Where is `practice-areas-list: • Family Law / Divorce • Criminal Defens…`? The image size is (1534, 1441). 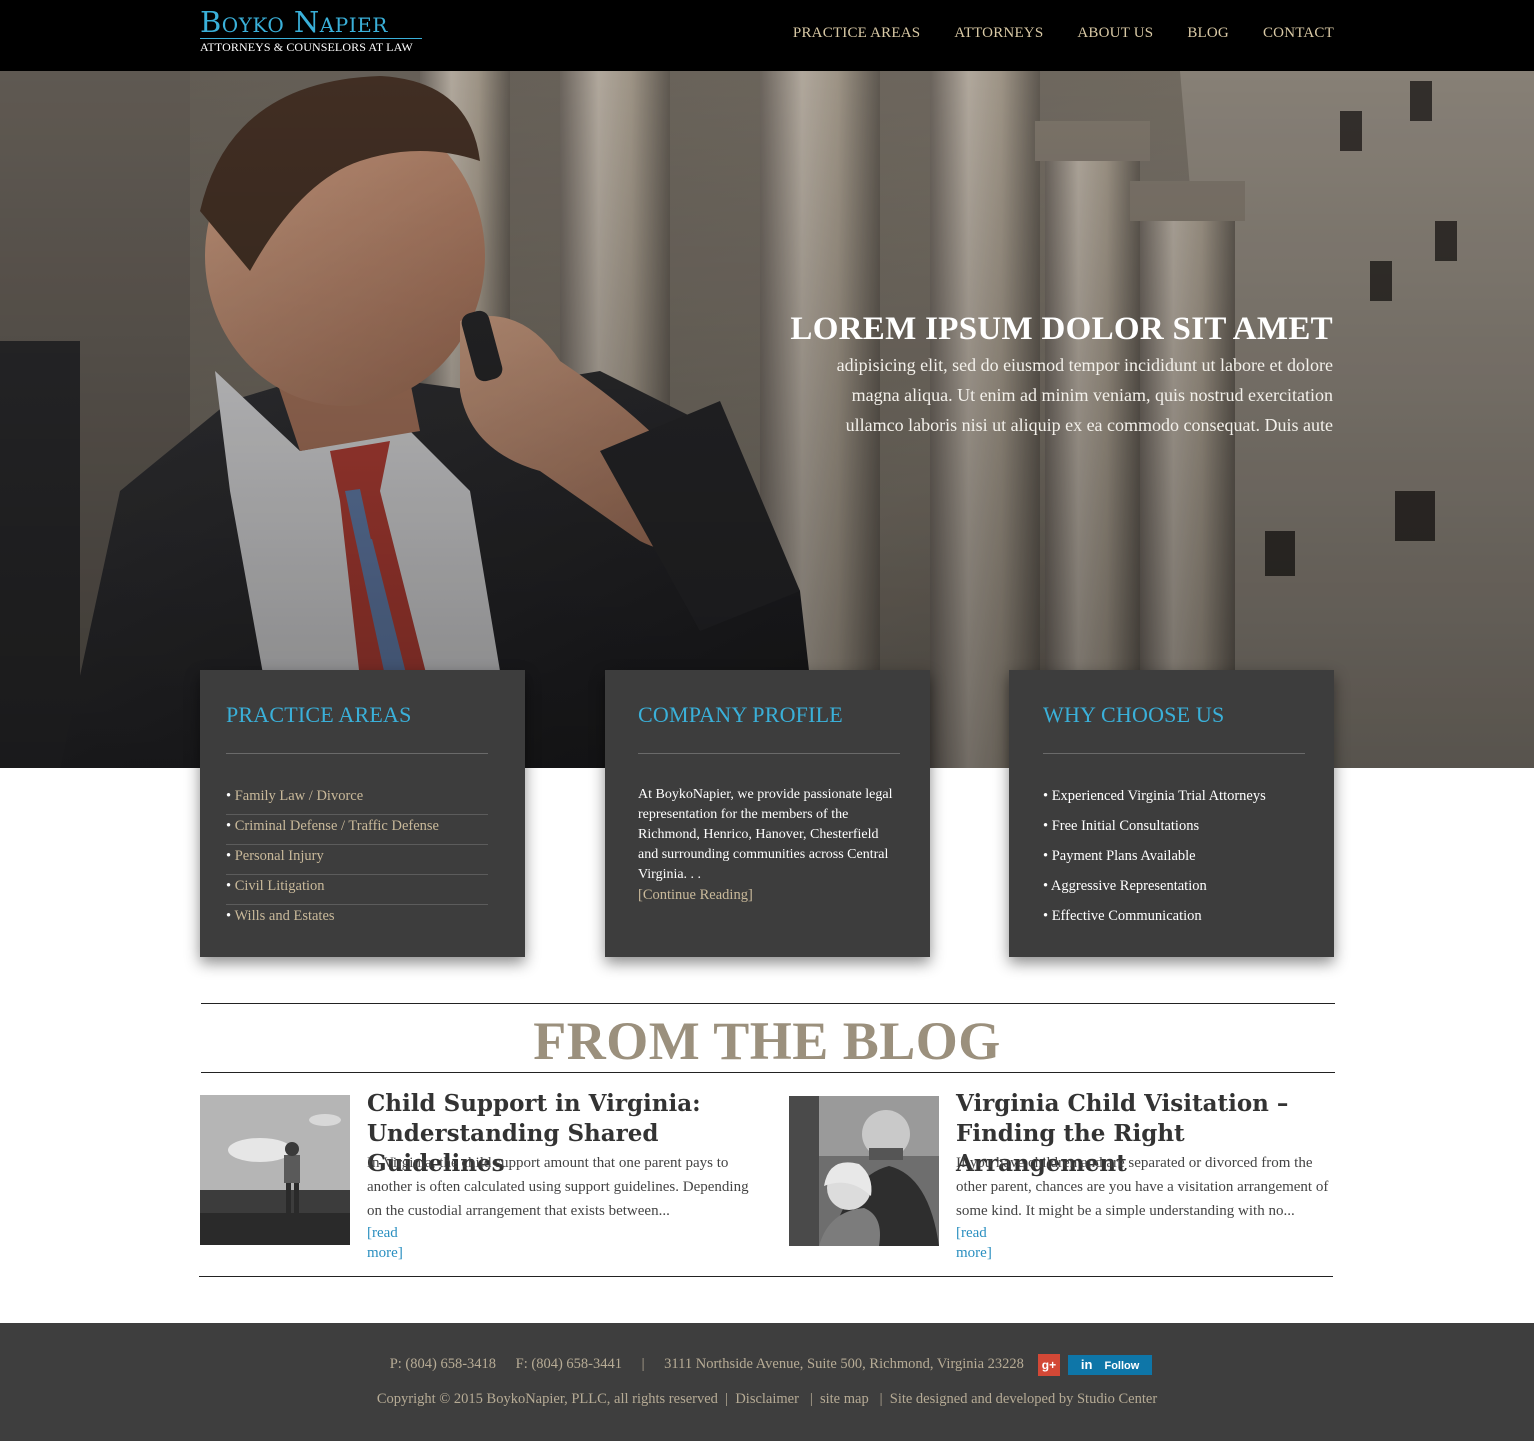
practice-areas-list: • Family Law / Divorce • Criminal Defens… is located at coordinates (362, 860).